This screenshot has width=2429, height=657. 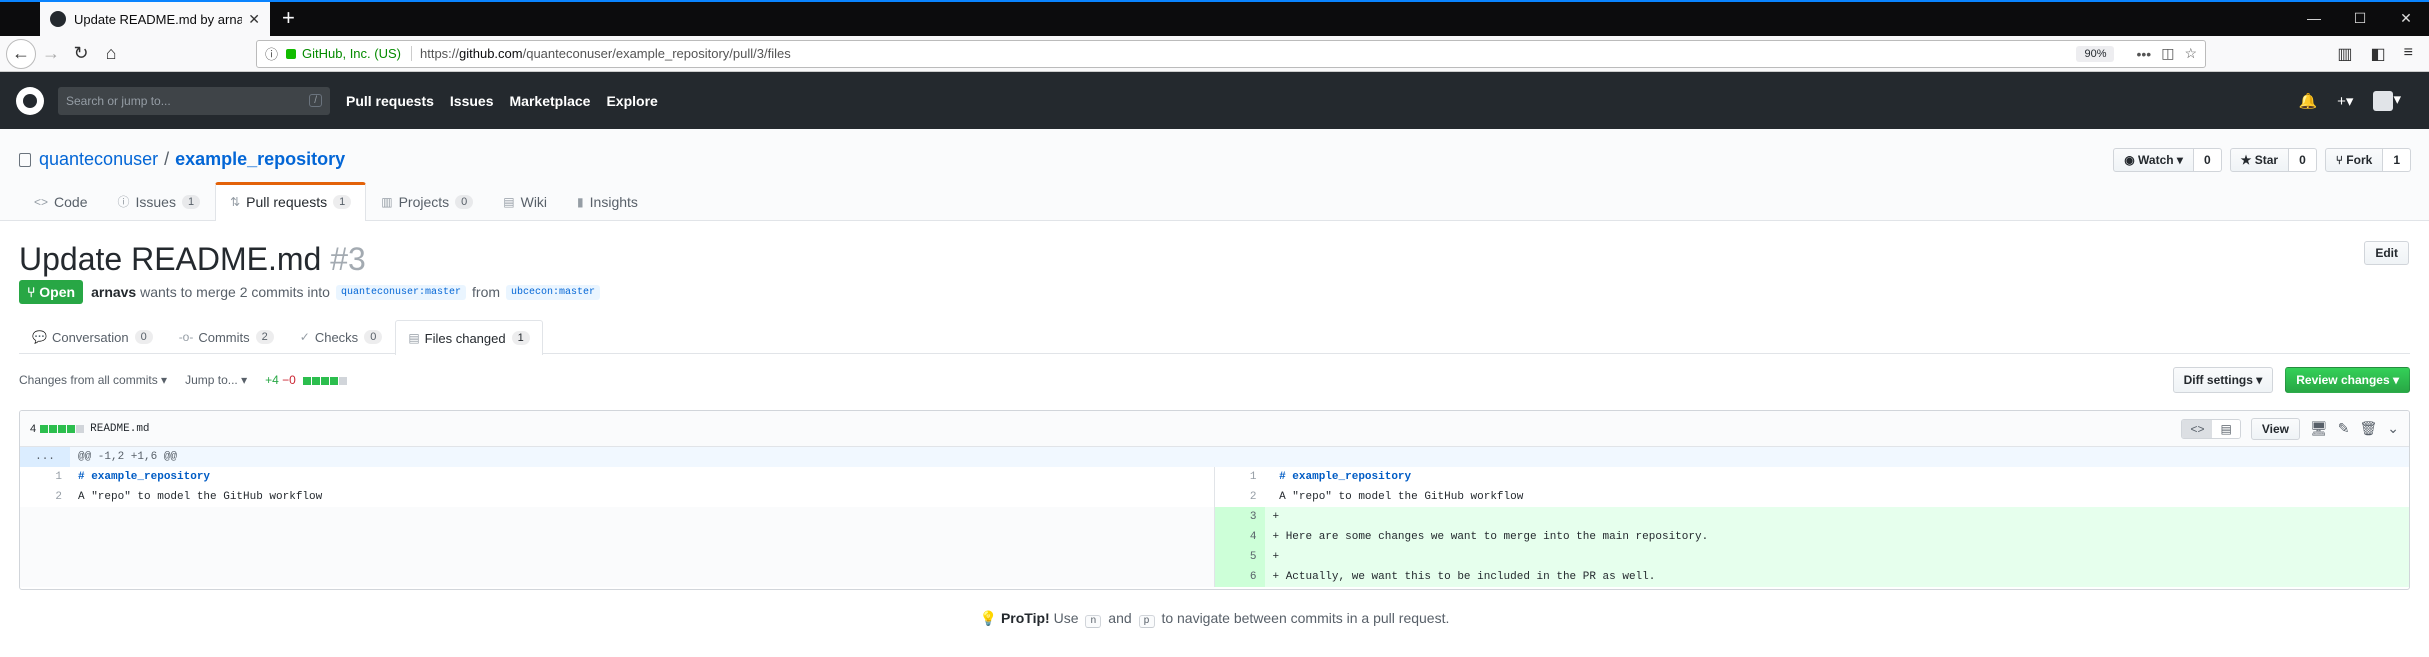 I want to click on header-right: 🔔 +▾ ▾, so click(x=2355, y=100).